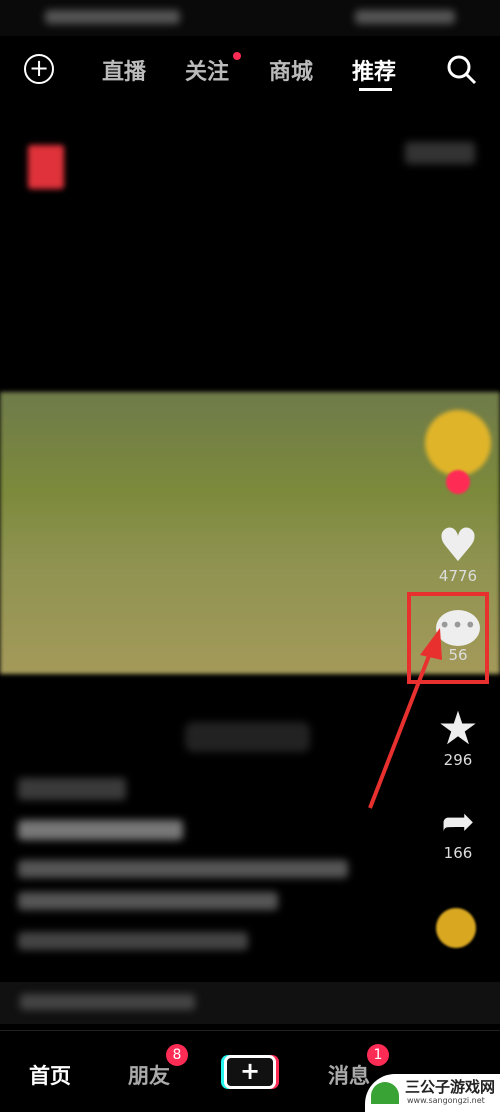  What do you see at coordinates (133, 941) in the screenshot?
I see `blurred-music` at bounding box center [133, 941].